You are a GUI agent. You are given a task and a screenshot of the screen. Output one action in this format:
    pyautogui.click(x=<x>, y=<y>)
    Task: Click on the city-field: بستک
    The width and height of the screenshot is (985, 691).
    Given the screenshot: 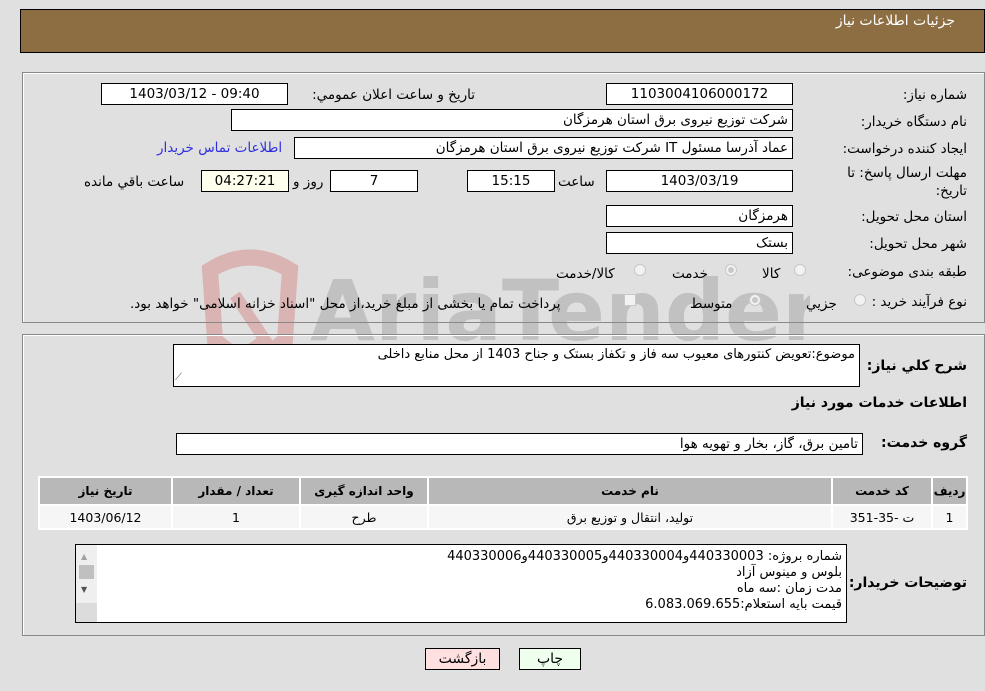 What is the action you would take?
    pyautogui.click(x=699, y=243)
    